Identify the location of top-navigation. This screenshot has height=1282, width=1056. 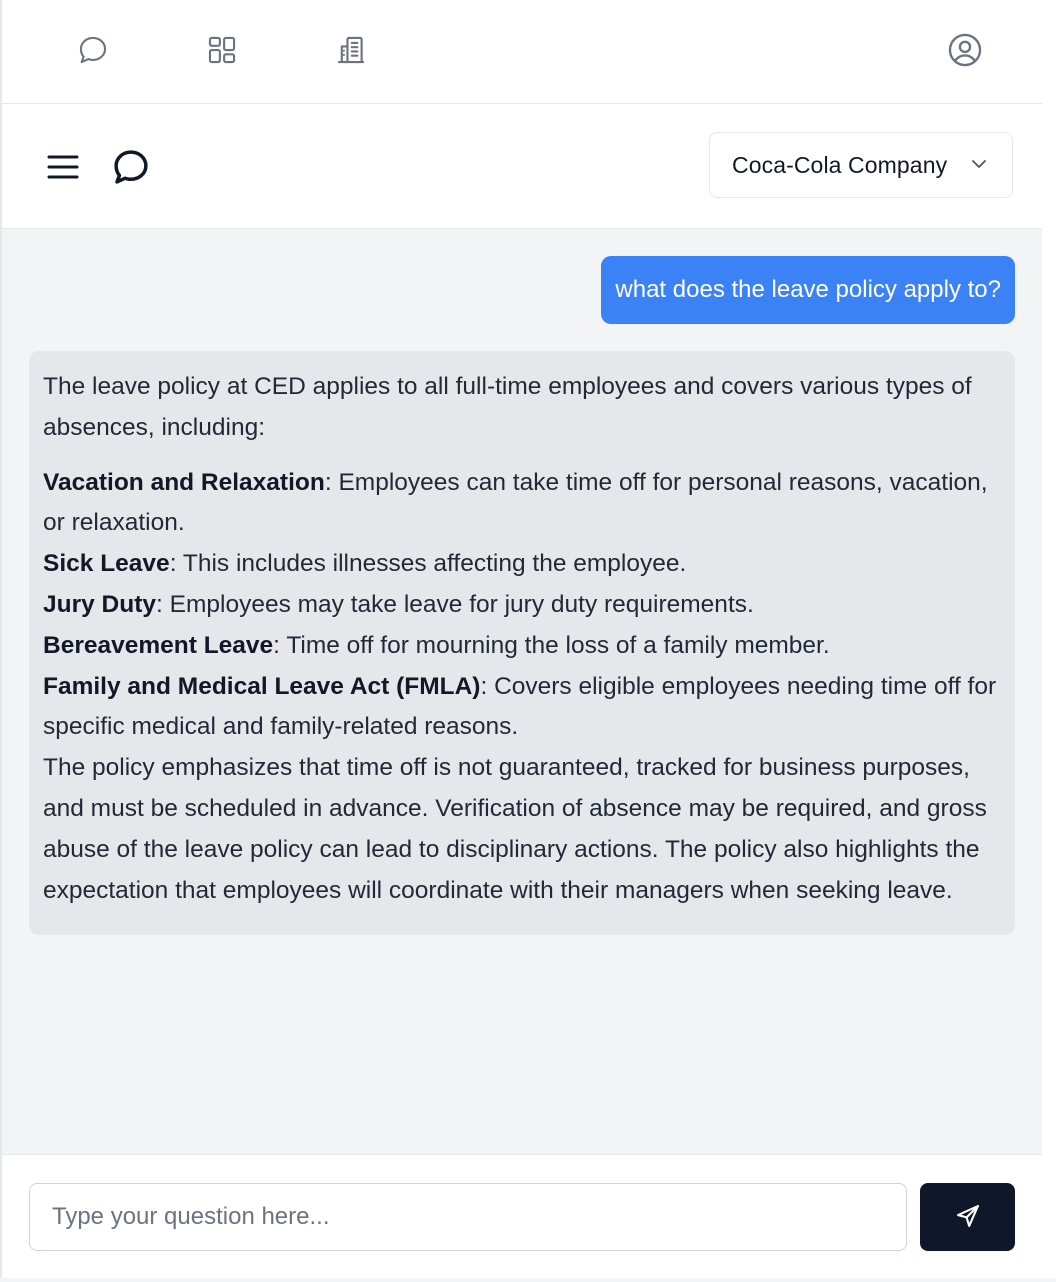
(522, 52).